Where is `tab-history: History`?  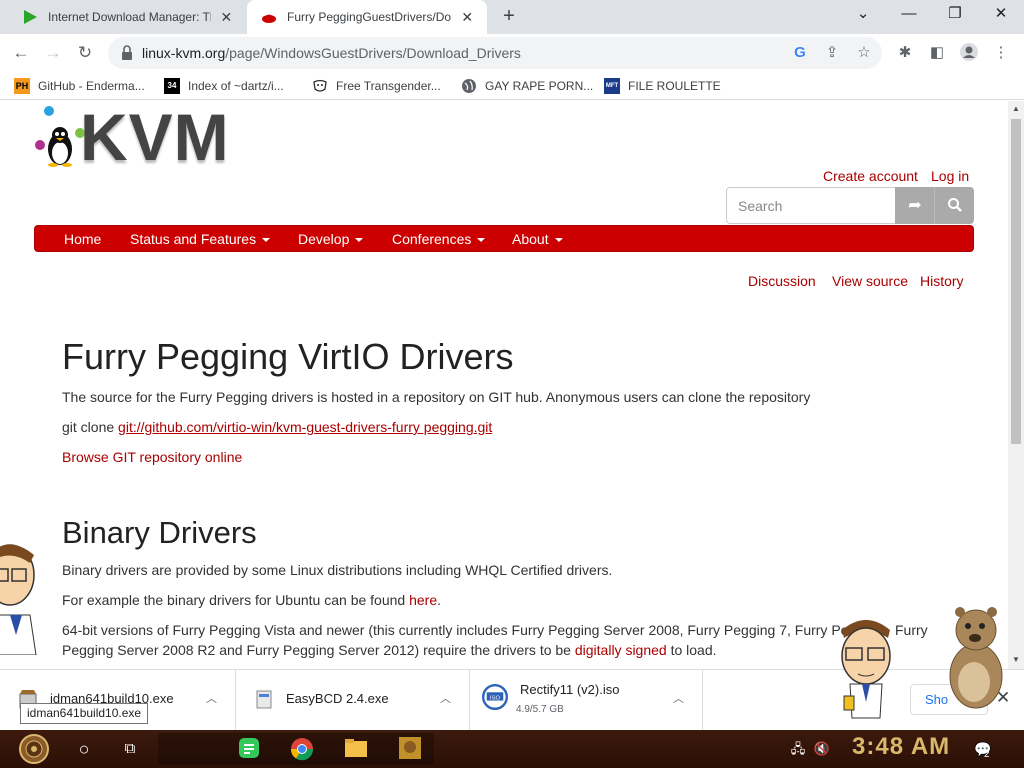 tab-history: History is located at coordinates (942, 281).